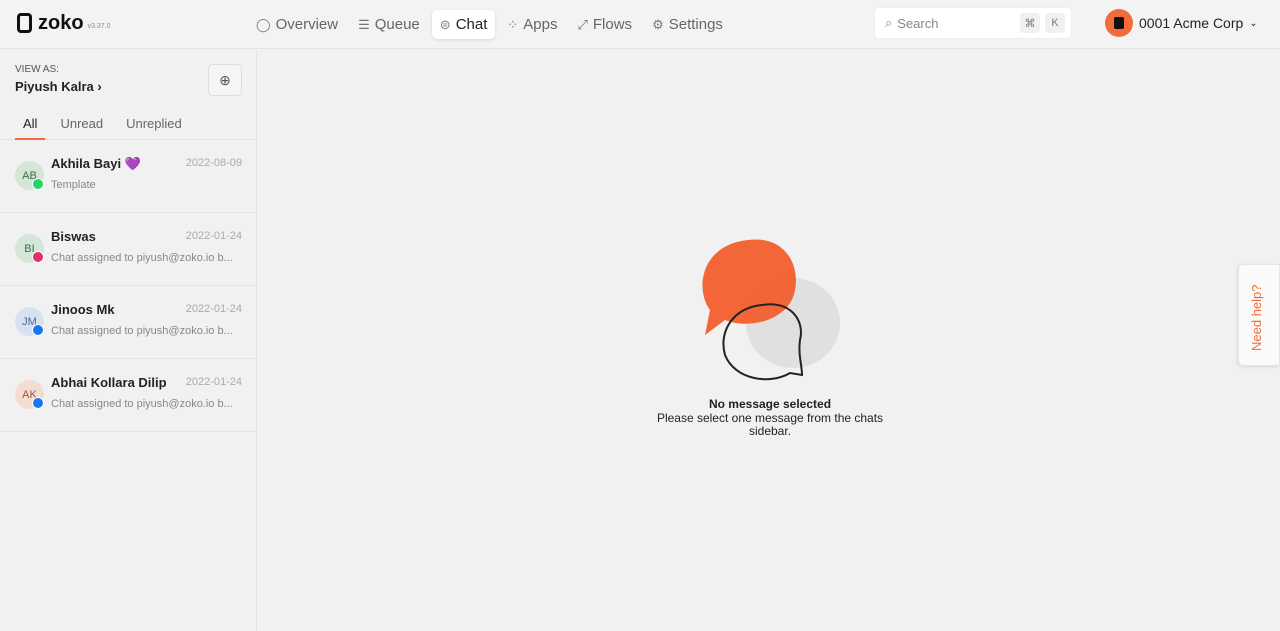  What do you see at coordinates (445, 24) in the screenshot?
I see `chat-icon: ⊜` at bounding box center [445, 24].